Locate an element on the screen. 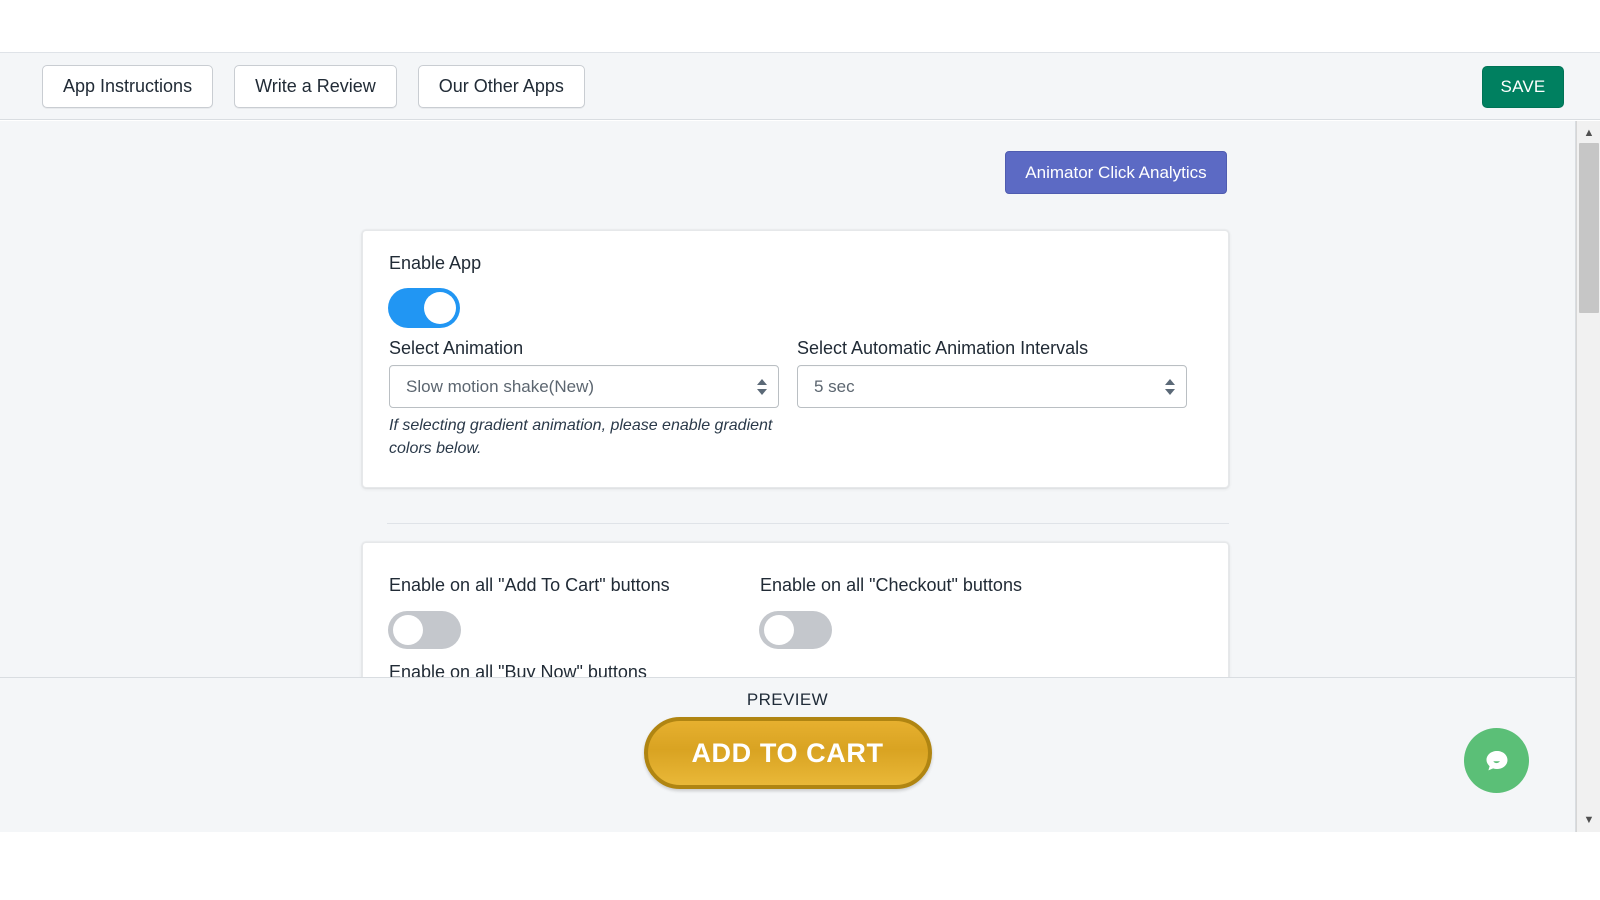 This screenshot has height=900, width=1600. scrollbar-up-arrow-icon: ▲ is located at coordinates (1588, 133).